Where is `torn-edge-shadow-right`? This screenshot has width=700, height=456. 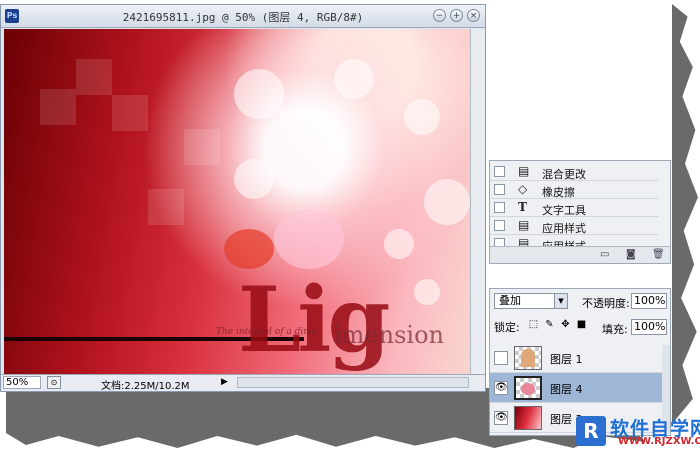 torn-edge-shadow-right is located at coordinates (685, 214).